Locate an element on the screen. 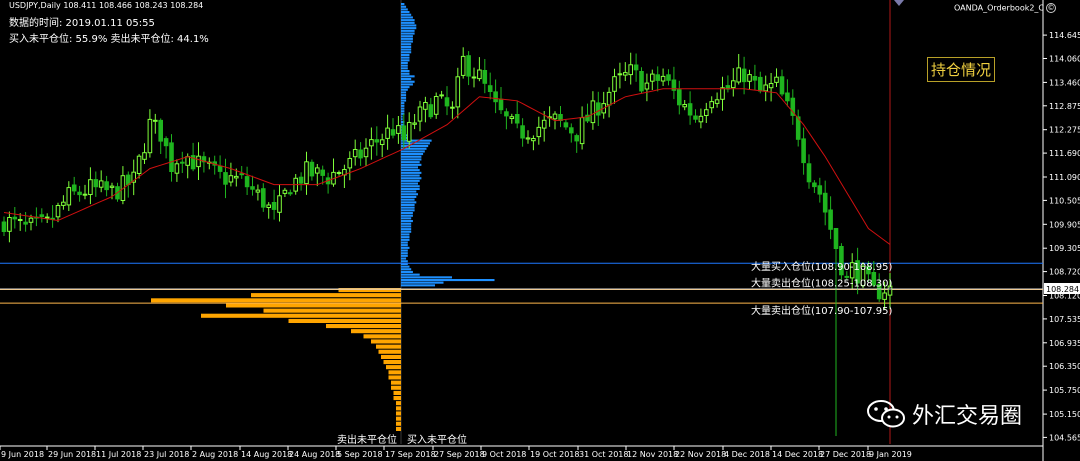 The width and height of the screenshot is (1080, 461). watermark: 外汇交易圈 is located at coordinates (944, 414).